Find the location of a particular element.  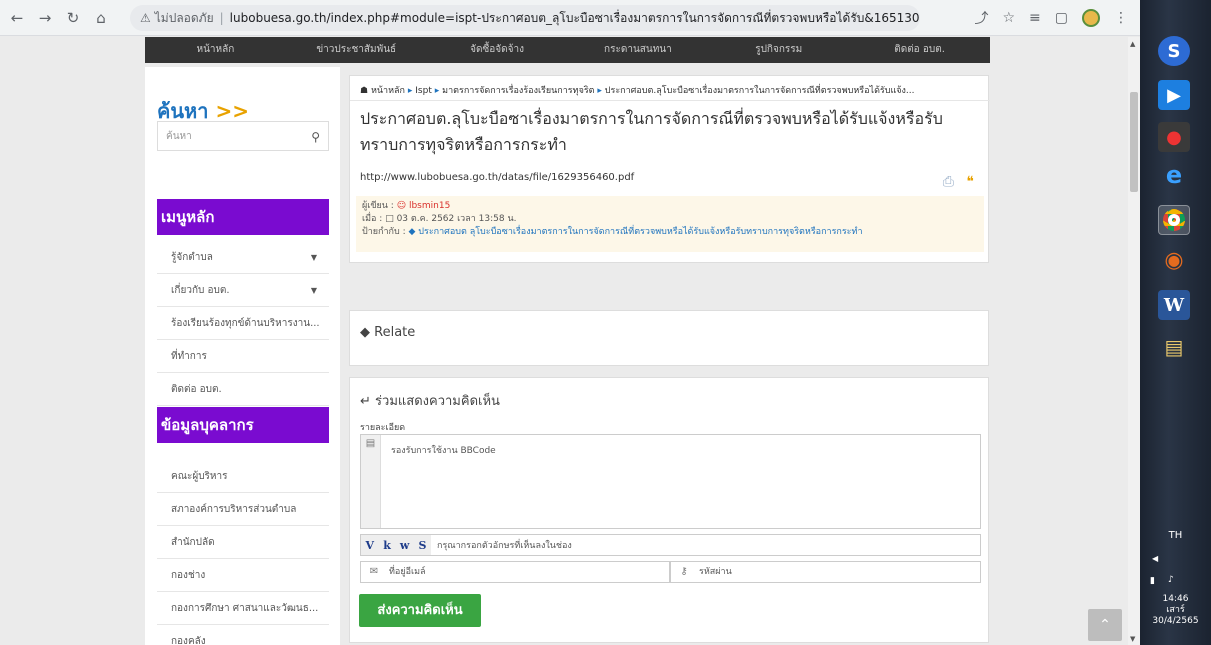

game-app-icon: ● is located at coordinates (1174, 137).